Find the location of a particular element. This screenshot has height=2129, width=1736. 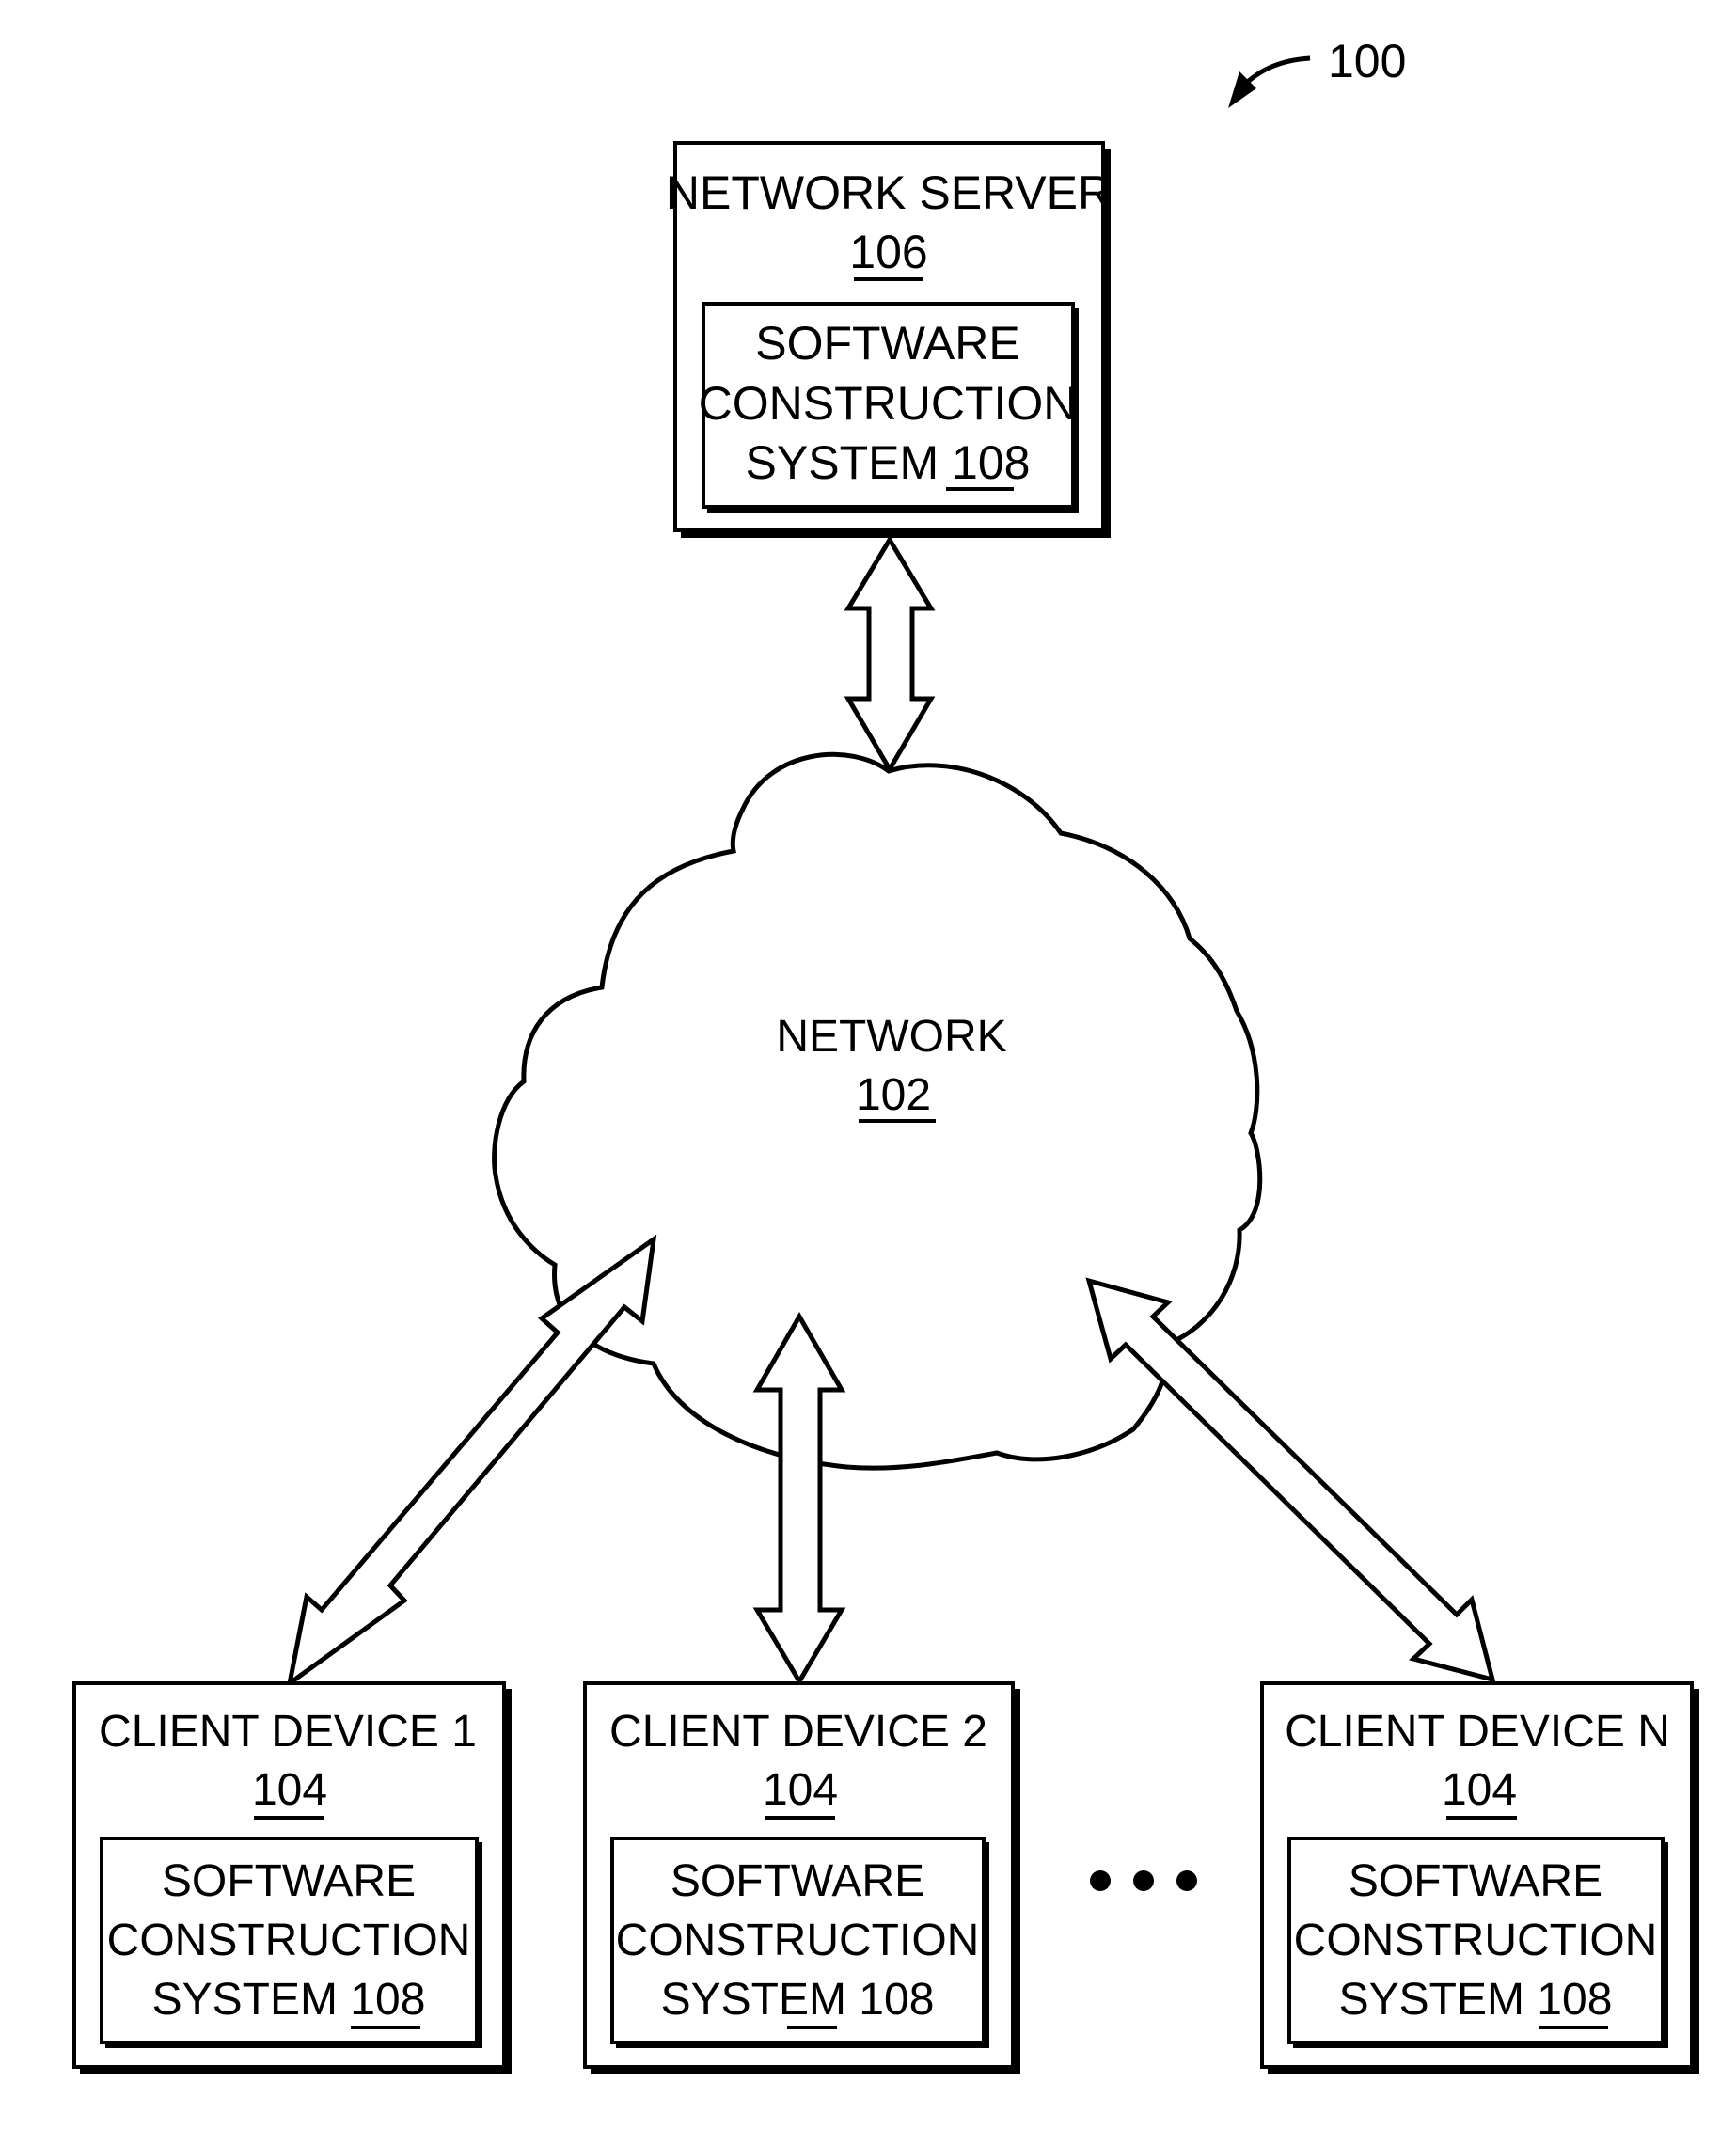

client1-scs-line3: SYSTEM 108 is located at coordinates (289, 2000).